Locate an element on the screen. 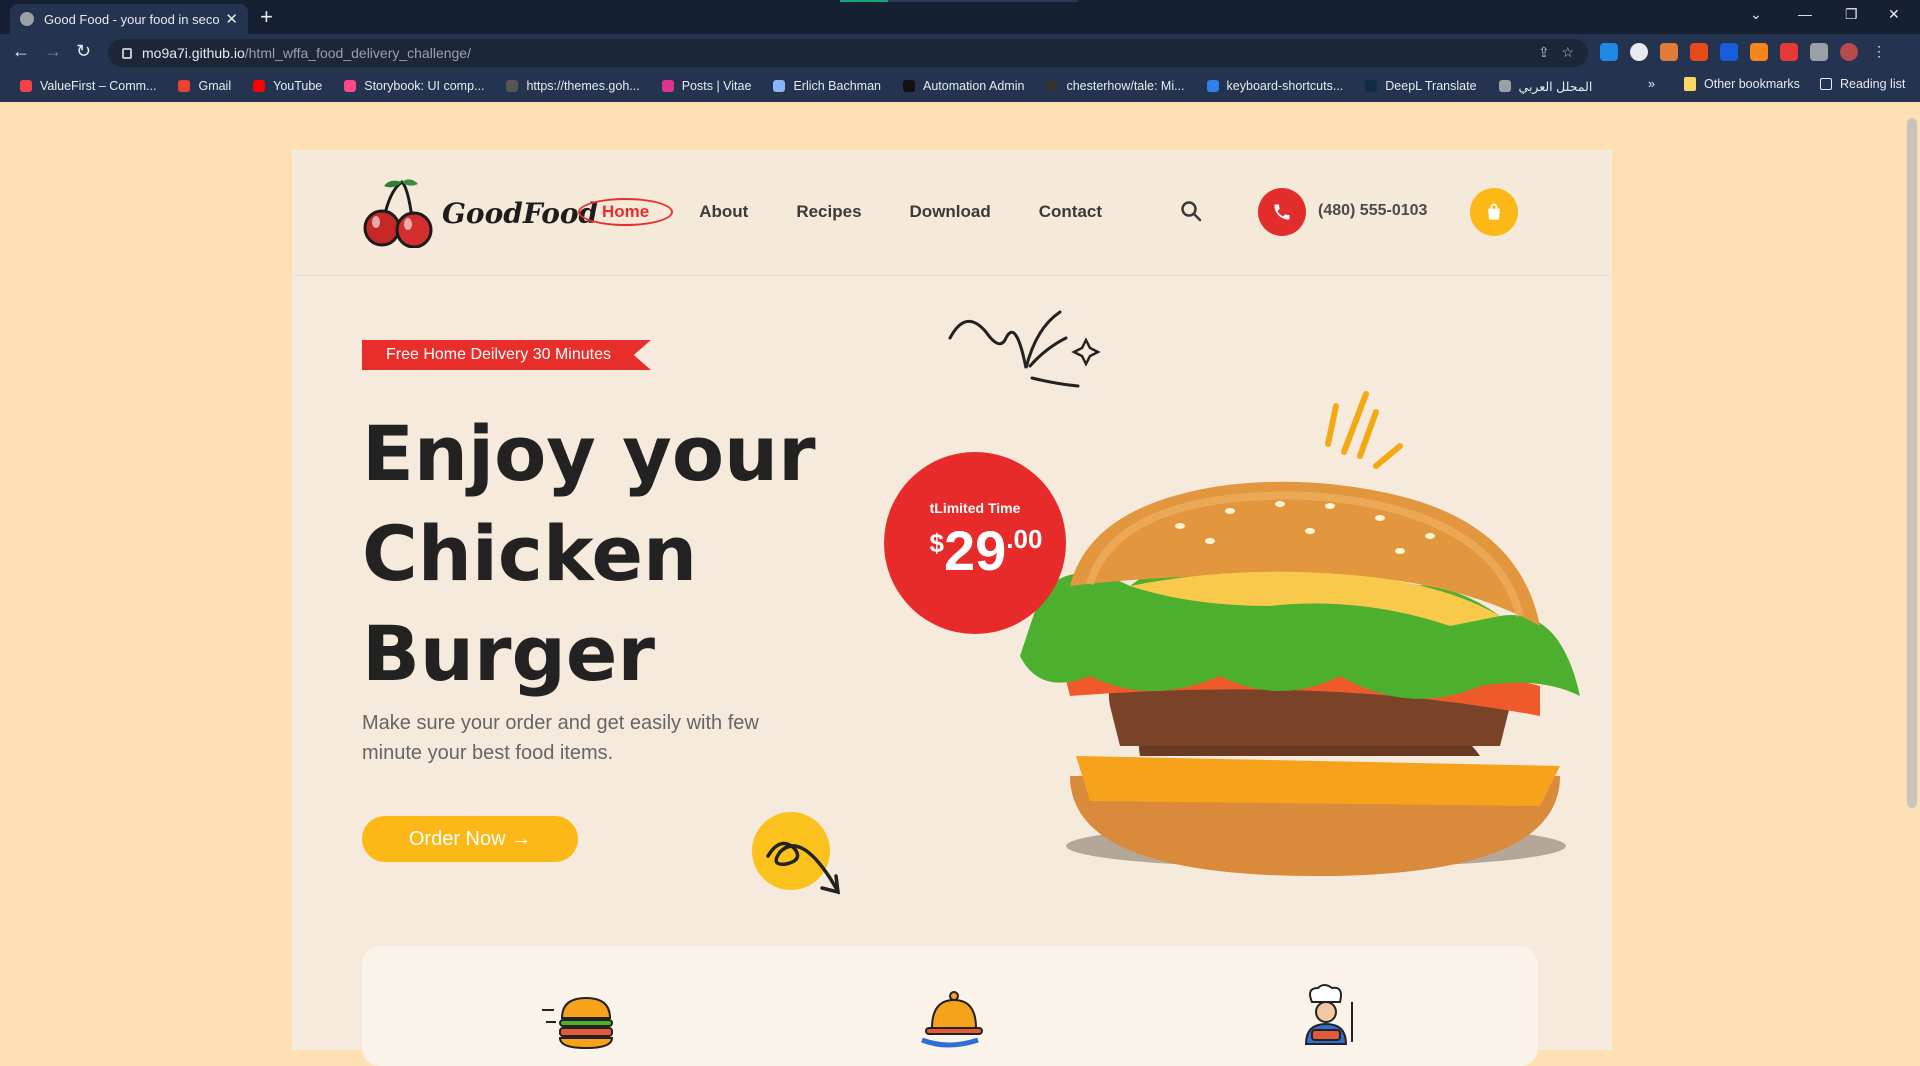 The image size is (1920, 1066). close-window-button: ✕ is located at coordinates (1894, 14).